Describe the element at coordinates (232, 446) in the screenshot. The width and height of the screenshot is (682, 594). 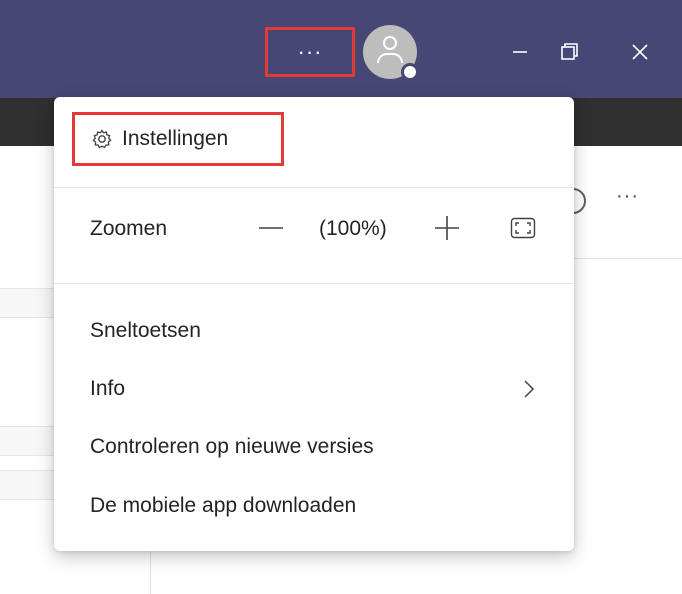
I see `menu-item-label: Controleren op nieuwe versies` at that location.